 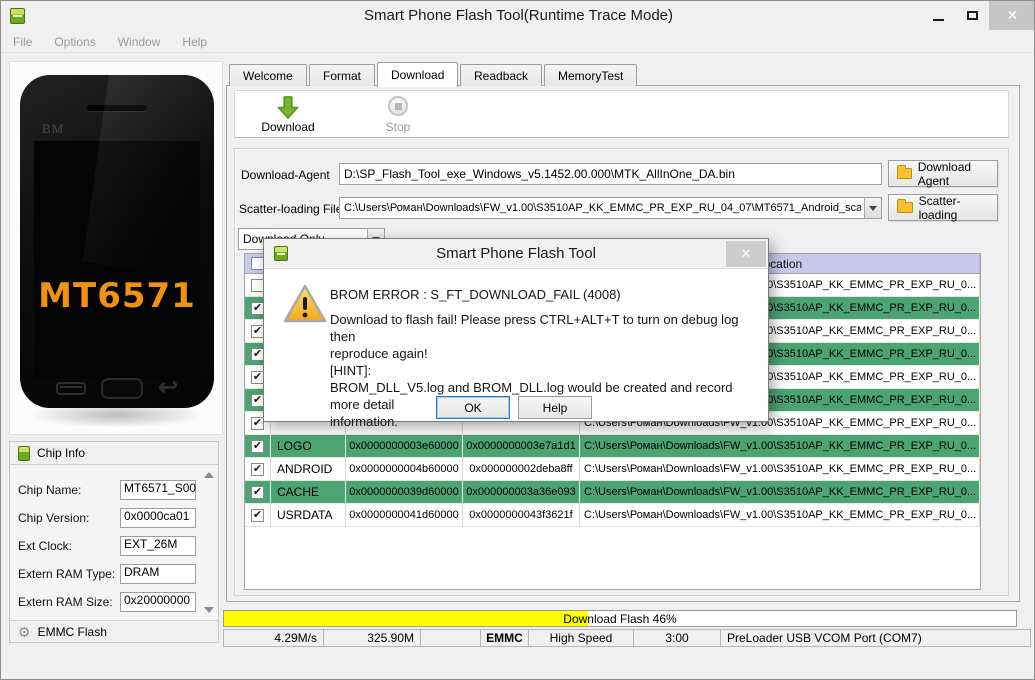 I want to click on download-action-button: Download, so click(x=288, y=115).